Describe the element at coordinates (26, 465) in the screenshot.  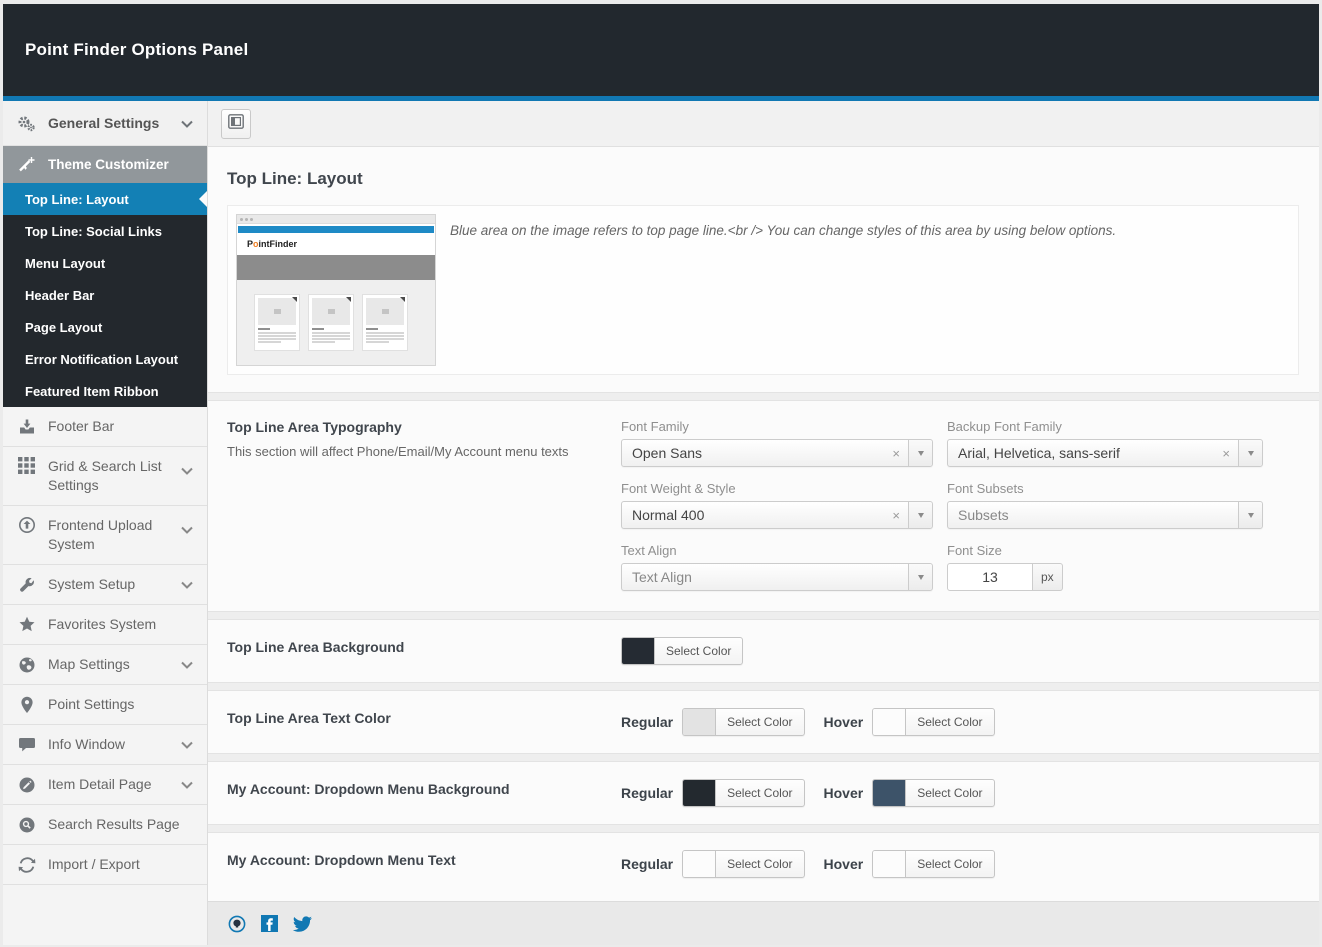
I see `grid-icon` at that location.